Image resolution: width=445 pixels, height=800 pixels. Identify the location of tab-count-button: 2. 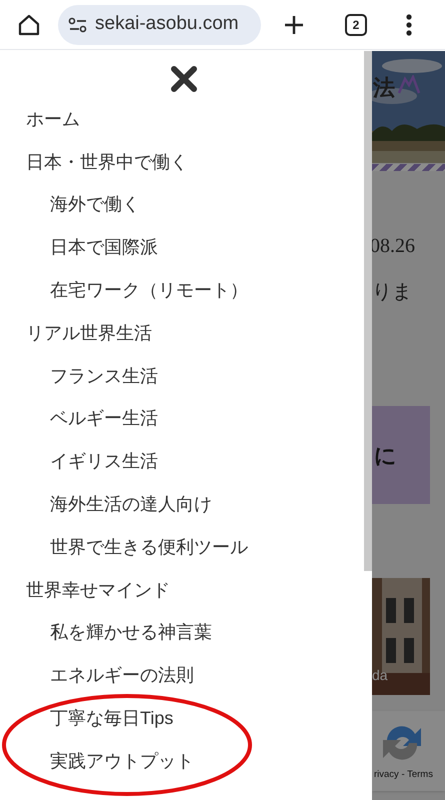
(356, 25).